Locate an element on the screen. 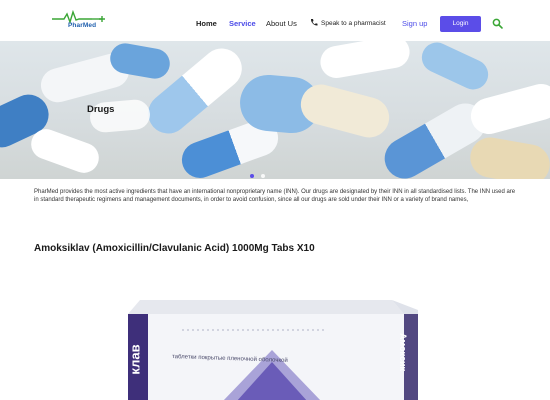  phone-icon is located at coordinates (314, 22).